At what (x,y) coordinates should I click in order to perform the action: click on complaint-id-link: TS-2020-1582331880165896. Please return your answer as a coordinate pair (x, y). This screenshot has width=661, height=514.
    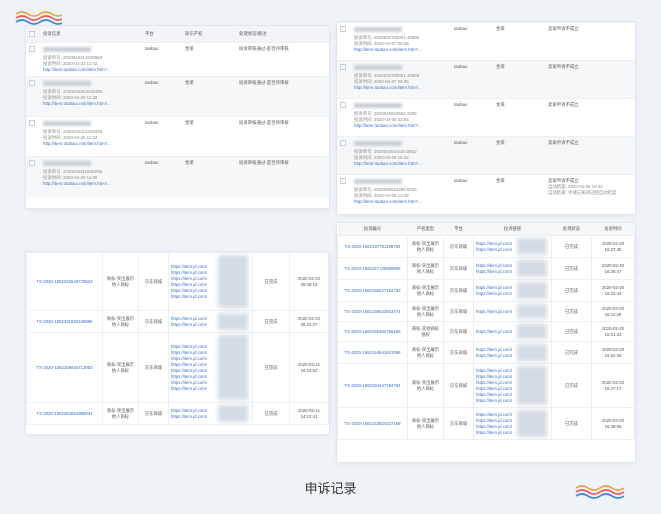
    Looking at the image, I should click on (64, 321).